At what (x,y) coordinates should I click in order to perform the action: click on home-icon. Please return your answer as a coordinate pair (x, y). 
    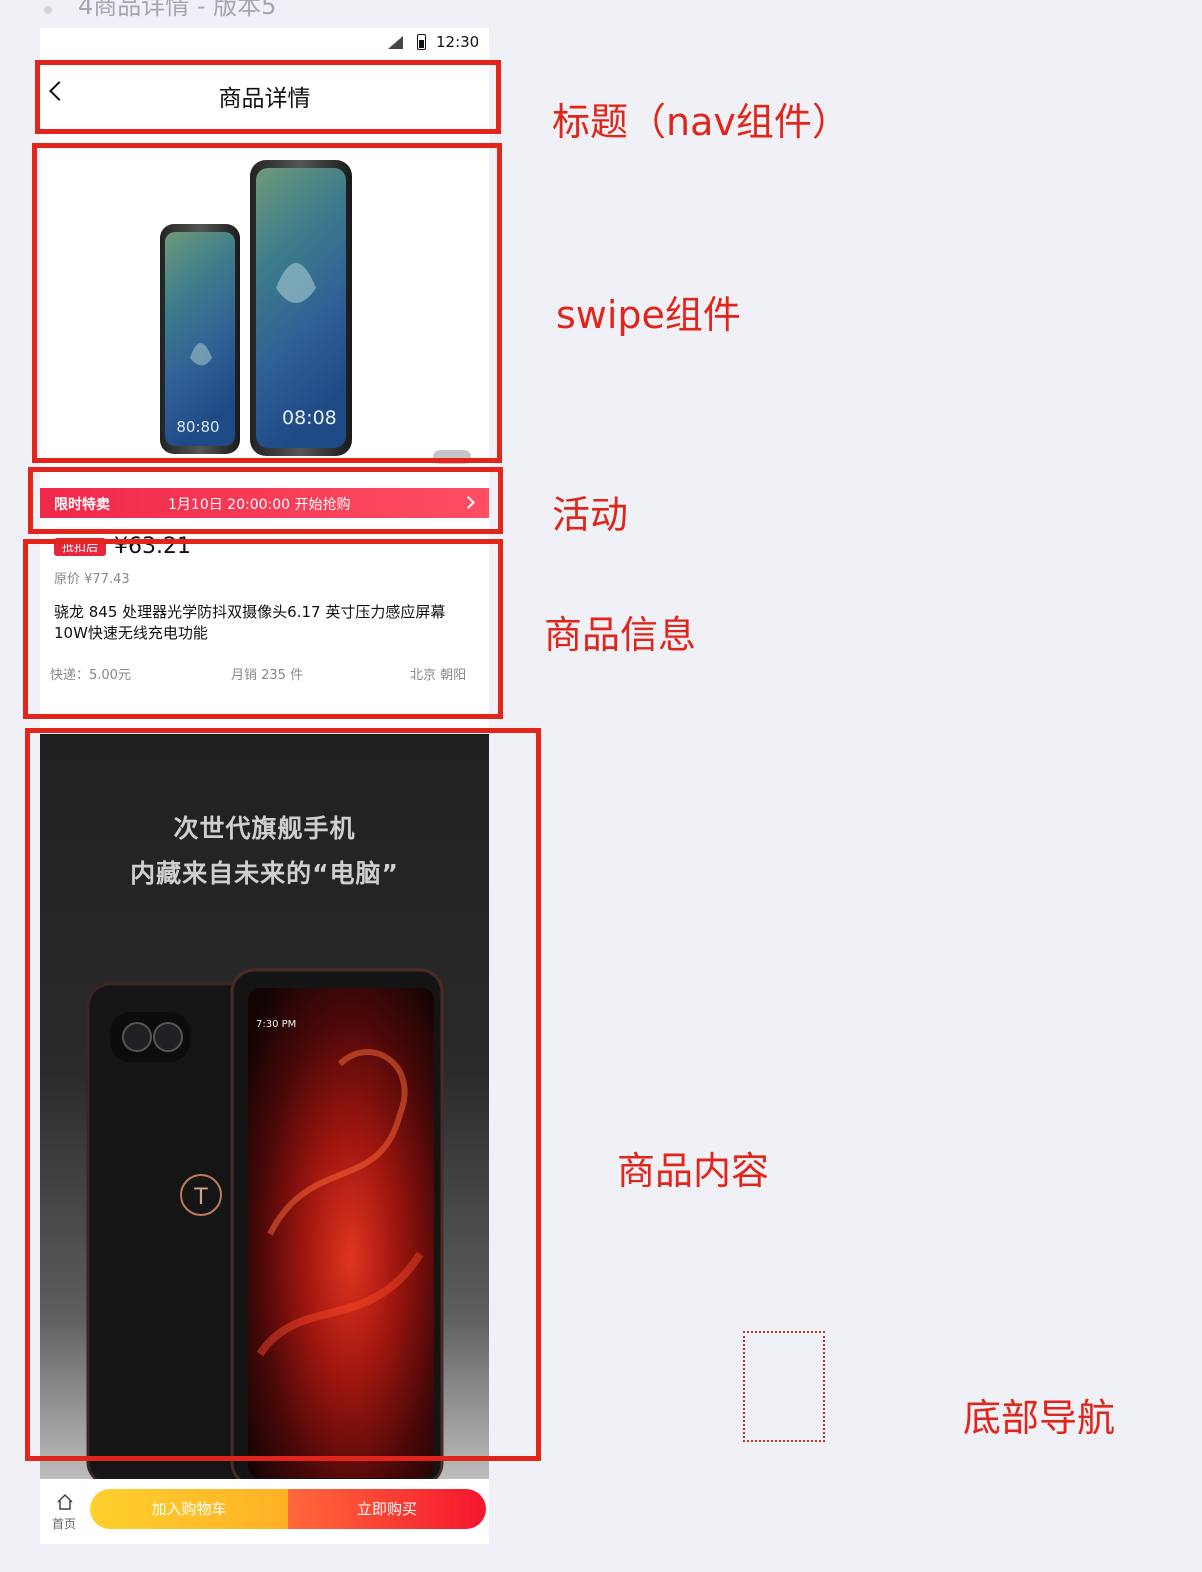
    Looking at the image, I should click on (65, 1502).